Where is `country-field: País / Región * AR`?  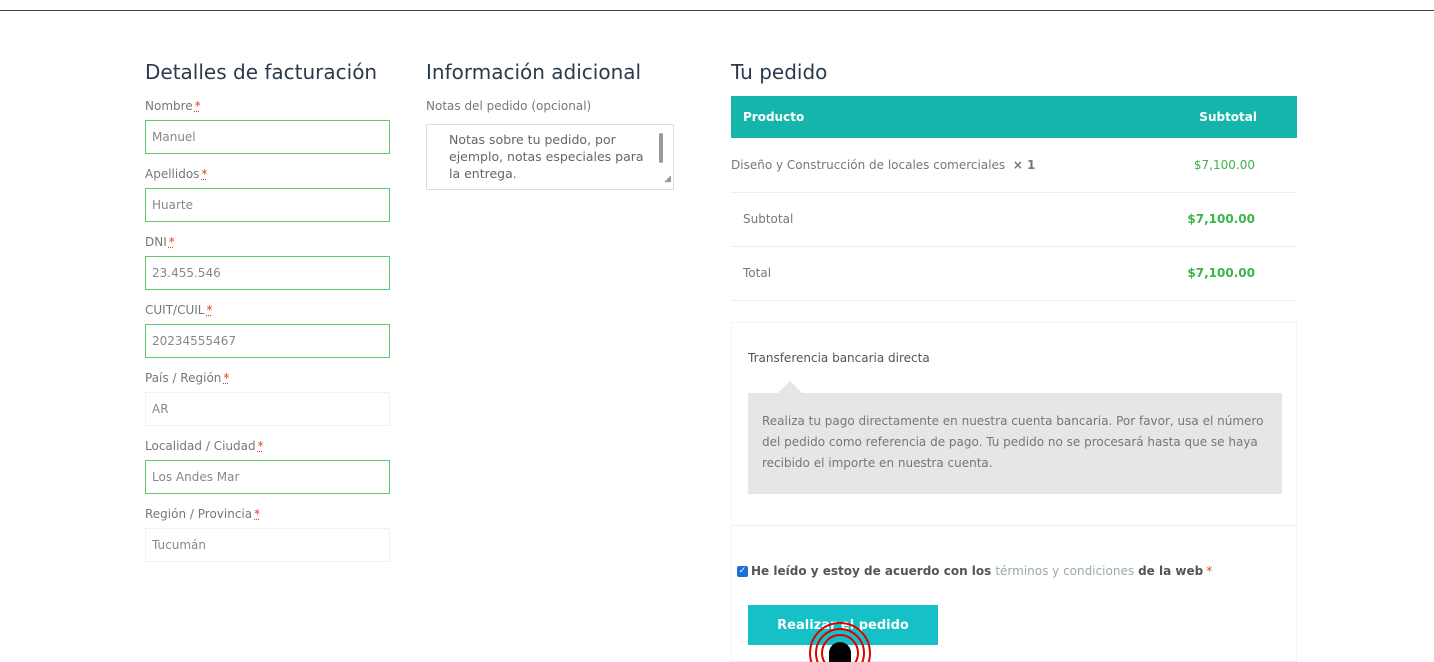 country-field: País / Región * AR is located at coordinates (270, 397).